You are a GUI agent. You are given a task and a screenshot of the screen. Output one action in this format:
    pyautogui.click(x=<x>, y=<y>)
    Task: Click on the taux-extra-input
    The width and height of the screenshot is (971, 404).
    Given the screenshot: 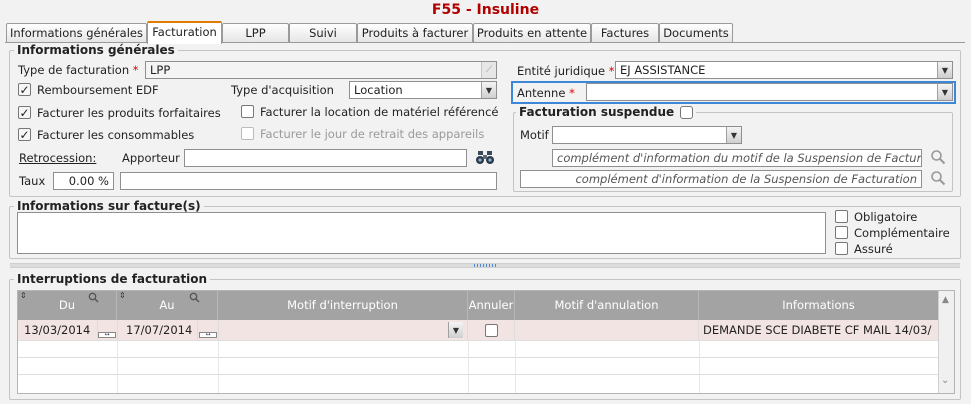 What is the action you would take?
    pyautogui.click(x=308, y=181)
    